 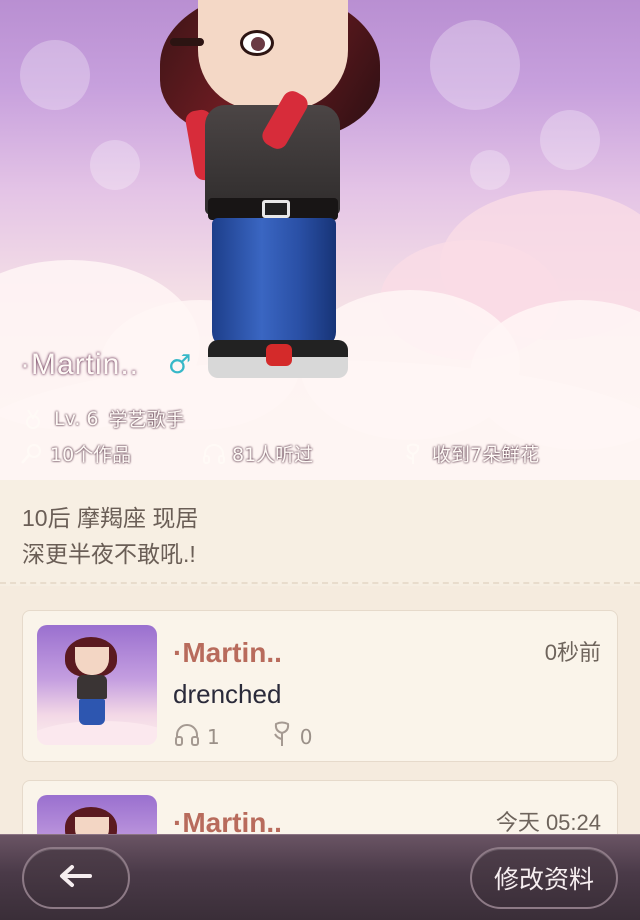 I want to click on profile-bio: 10后 摩羯座 现居 深更半夜不敢吼.!, so click(x=320, y=532).